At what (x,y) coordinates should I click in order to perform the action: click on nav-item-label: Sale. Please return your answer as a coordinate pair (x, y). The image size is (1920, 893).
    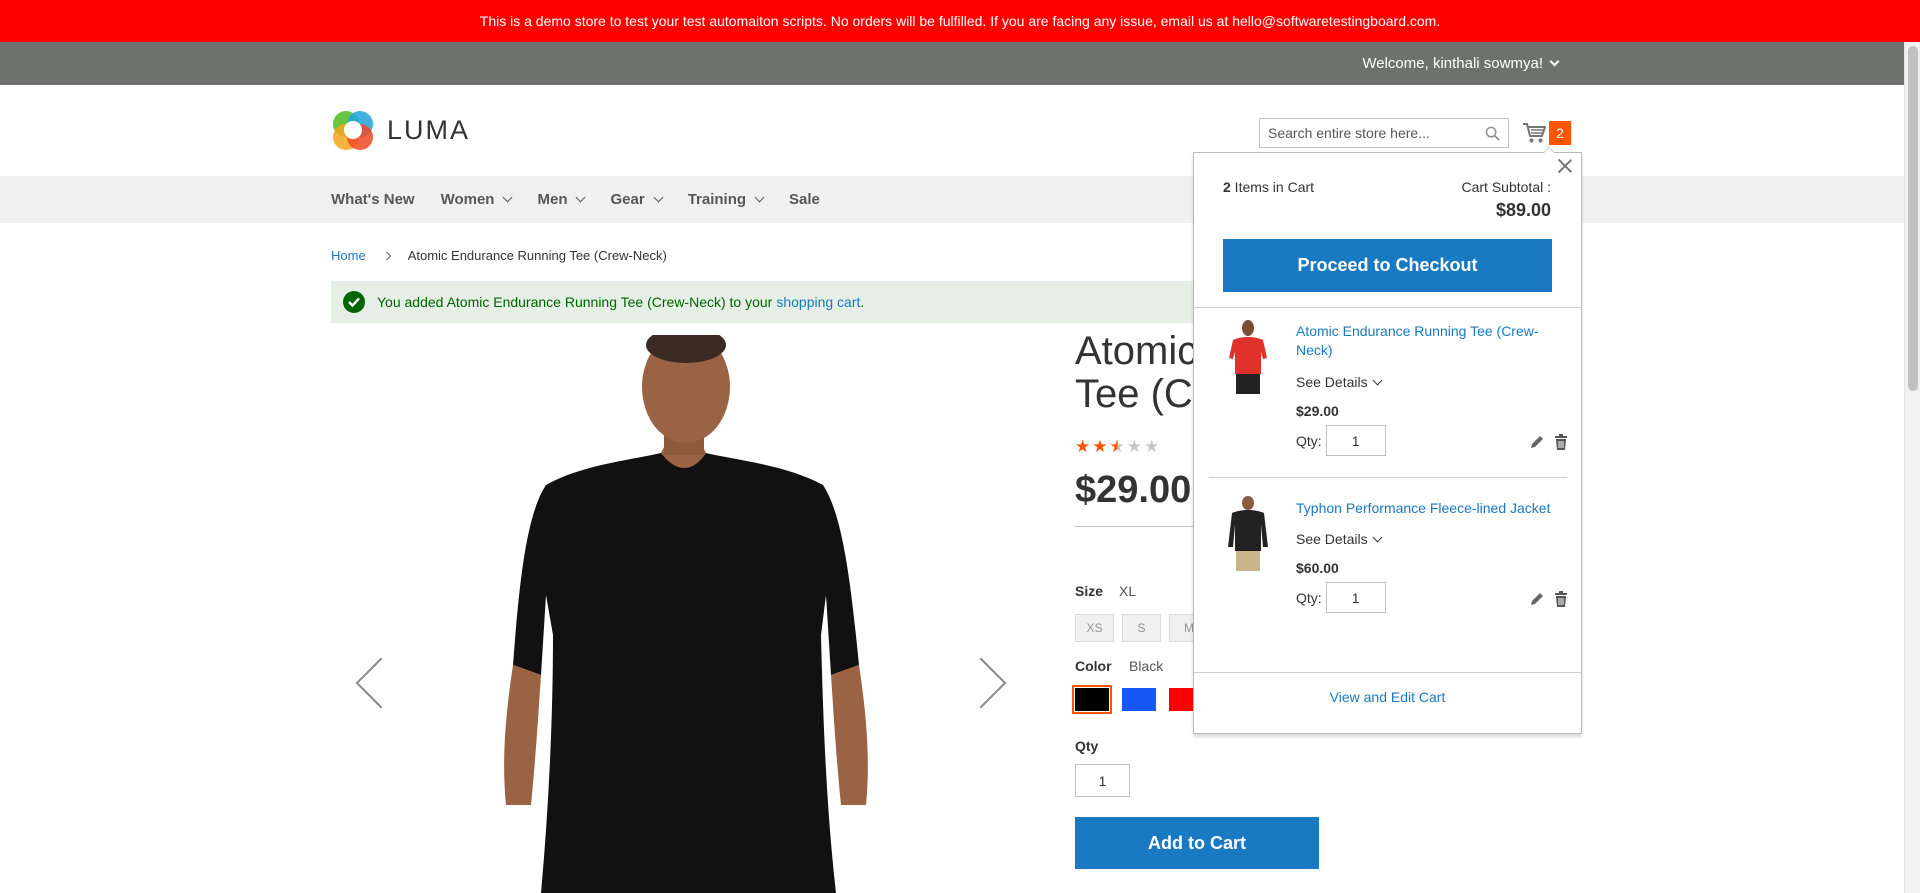
    Looking at the image, I should click on (804, 199).